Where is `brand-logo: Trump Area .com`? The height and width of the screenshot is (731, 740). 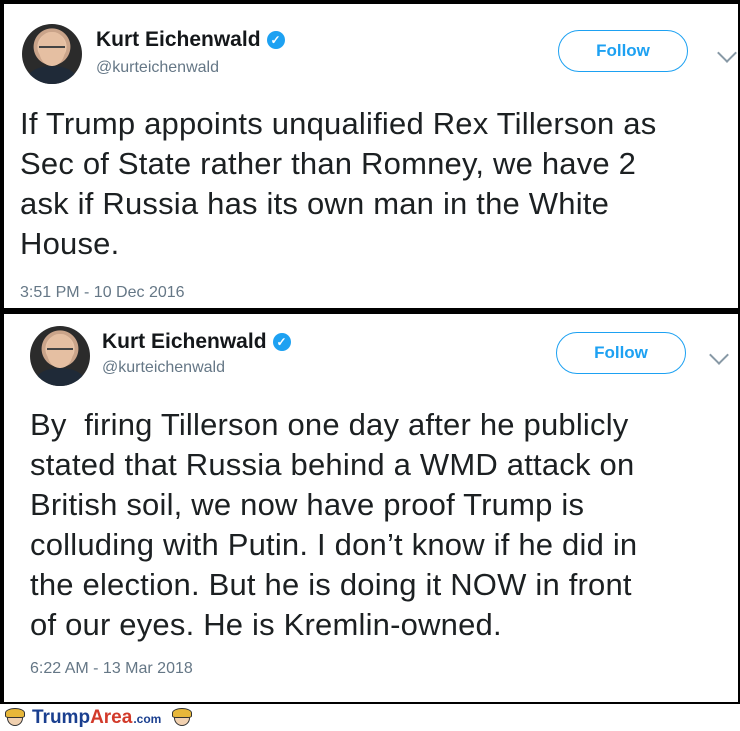
brand-logo: Trump Area .com is located at coordinates (96, 718).